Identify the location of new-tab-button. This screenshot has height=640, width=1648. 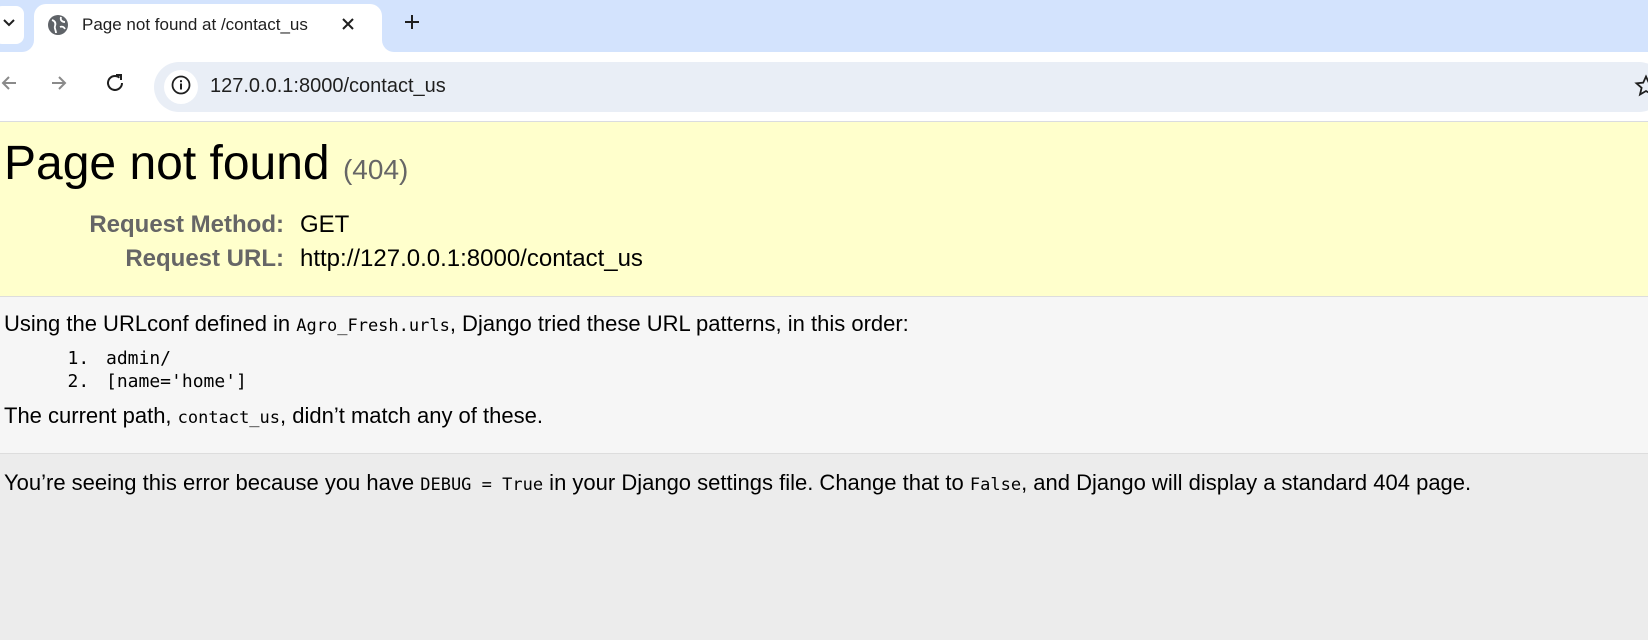
(412, 24).